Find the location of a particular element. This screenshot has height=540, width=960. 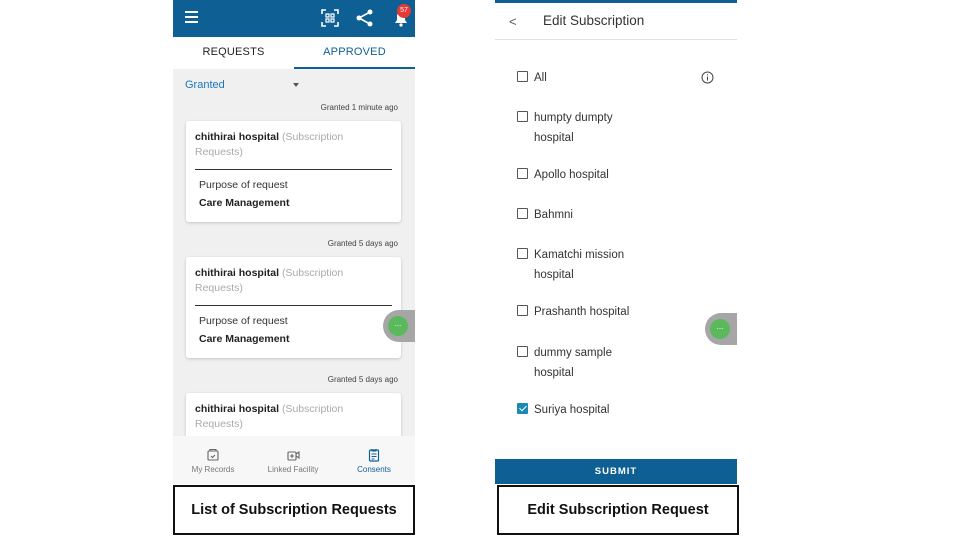

option-label: Bahmni is located at coordinates (553, 215).